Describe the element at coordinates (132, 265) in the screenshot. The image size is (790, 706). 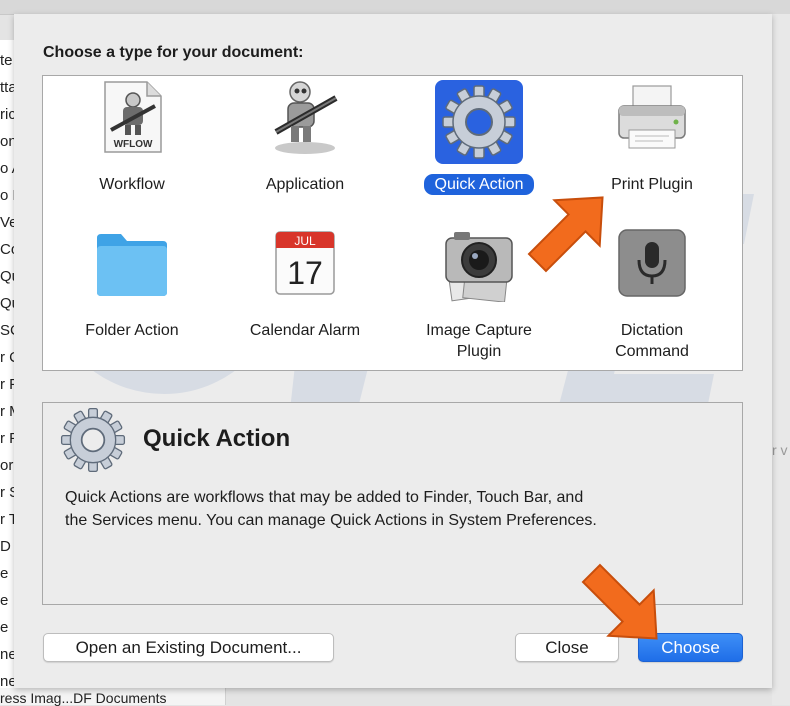
I see `folder-icon` at that location.